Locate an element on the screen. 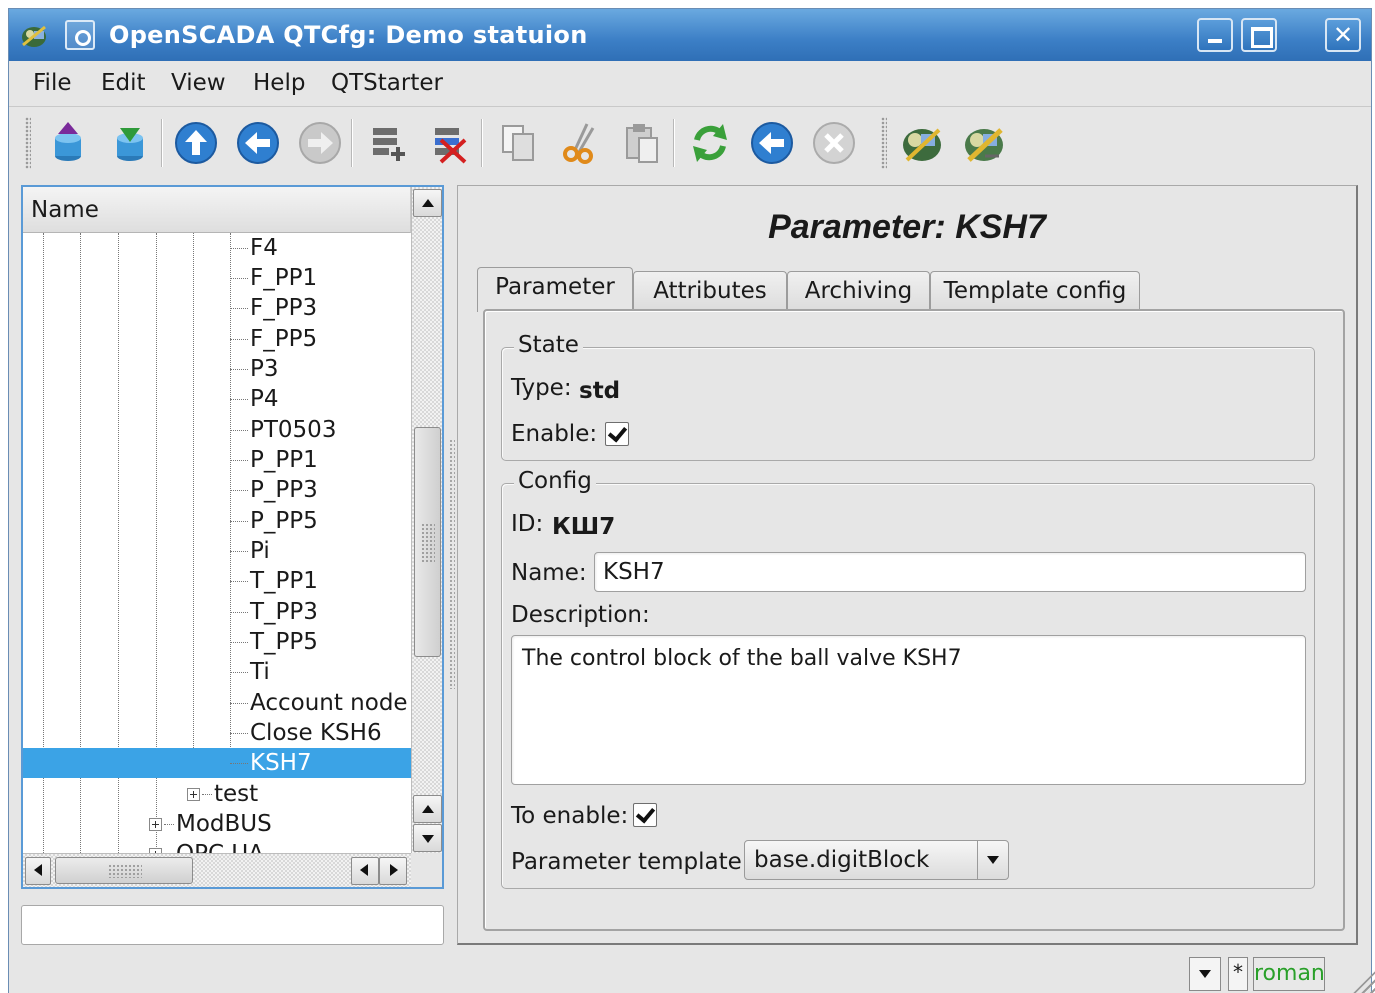 The height and width of the screenshot is (993, 1375). arrow-up-icon is located at coordinates (428, 809).